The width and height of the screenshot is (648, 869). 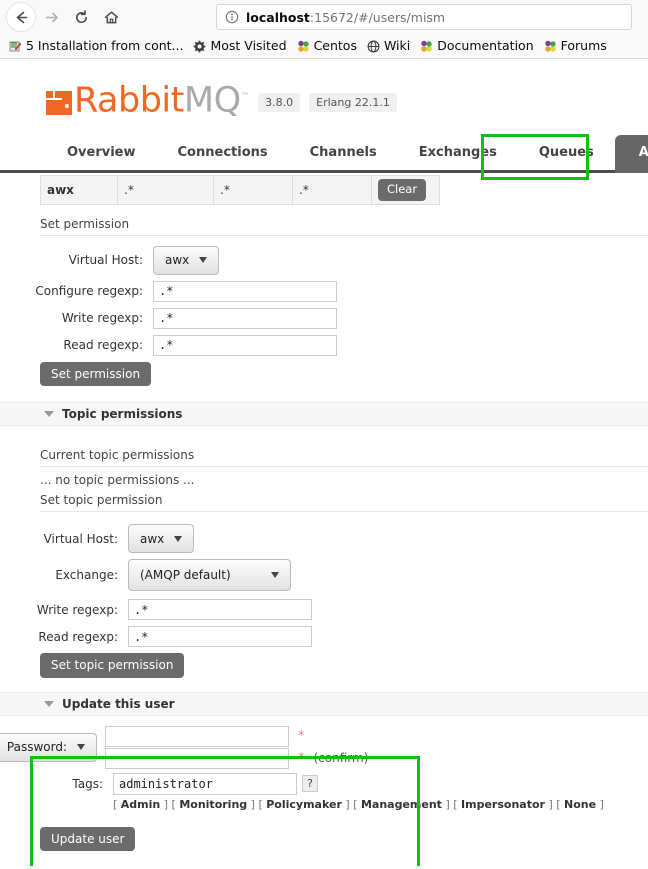 What do you see at coordinates (324, 665) in the screenshot?
I see `topic-form-row-submit: Set topic permission` at bounding box center [324, 665].